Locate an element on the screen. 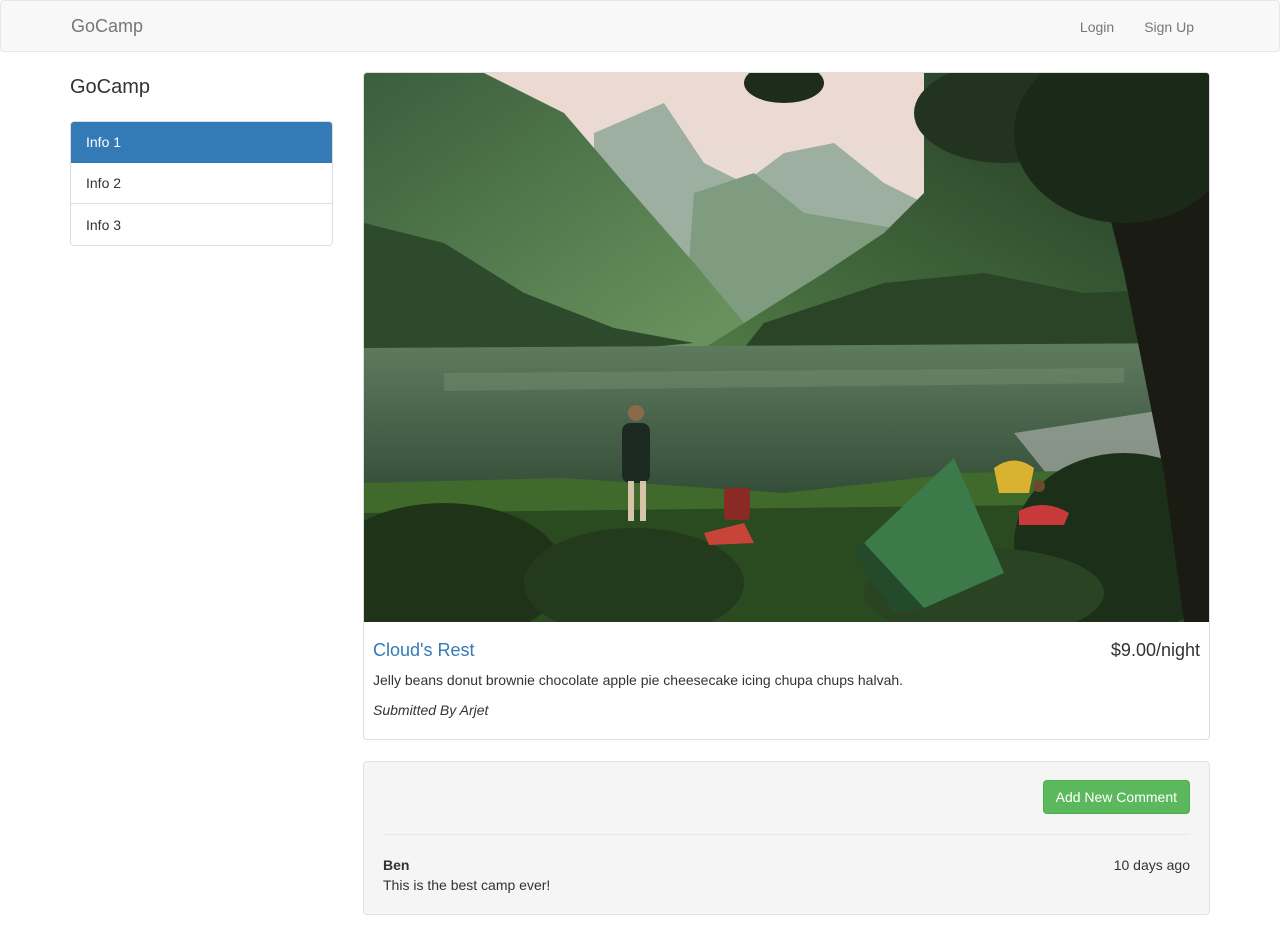 The width and height of the screenshot is (1280, 935). comment-text: This is the best camp ever! is located at coordinates (467, 885).